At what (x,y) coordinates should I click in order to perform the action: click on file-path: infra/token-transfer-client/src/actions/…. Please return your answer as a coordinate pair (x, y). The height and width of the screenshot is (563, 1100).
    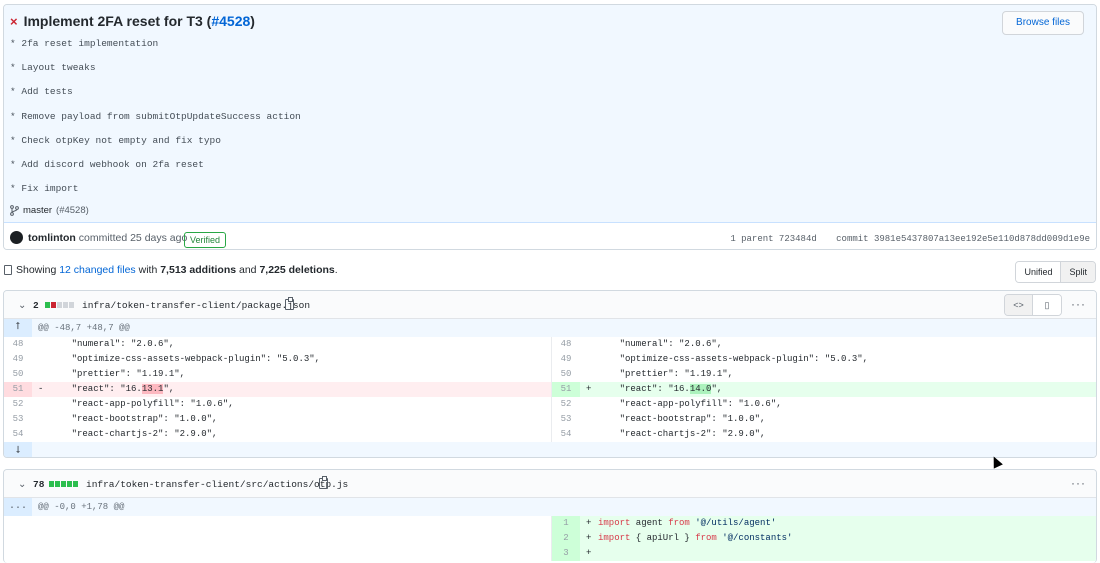
    Looking at the image, I should click on (217, 484).